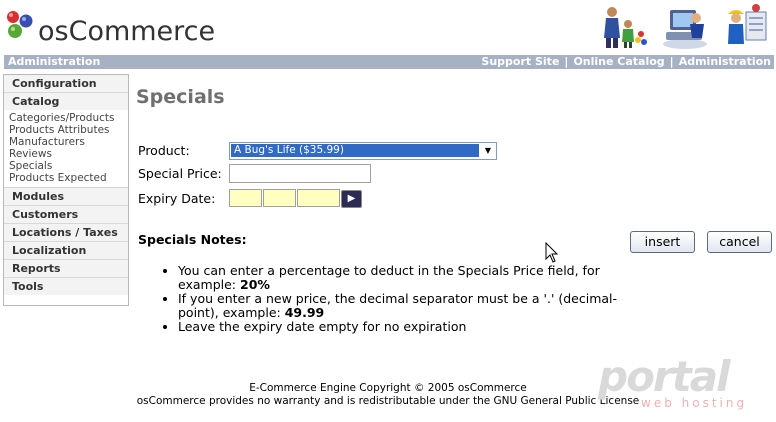 The width and height of the screenshot is (776, 422). I want to click on chevron-down-icon: ▼, so click(488, 151).